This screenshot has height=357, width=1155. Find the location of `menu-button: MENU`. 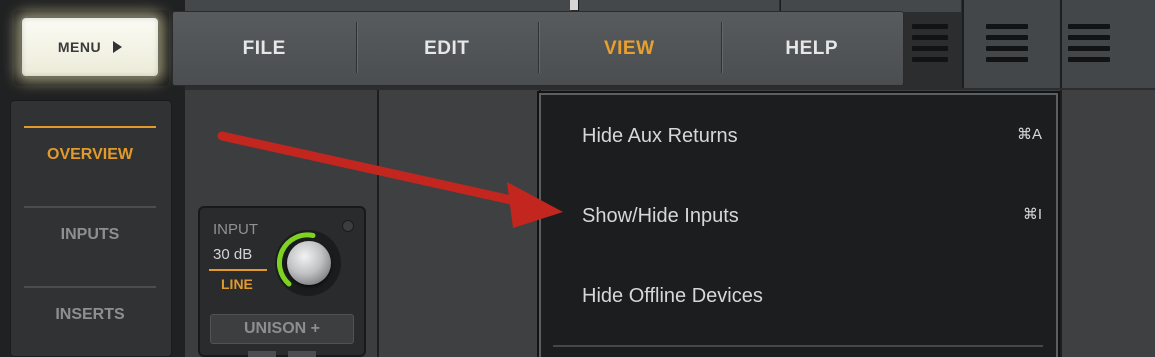

menu-button: MENU is located at coordinates (90, 47).